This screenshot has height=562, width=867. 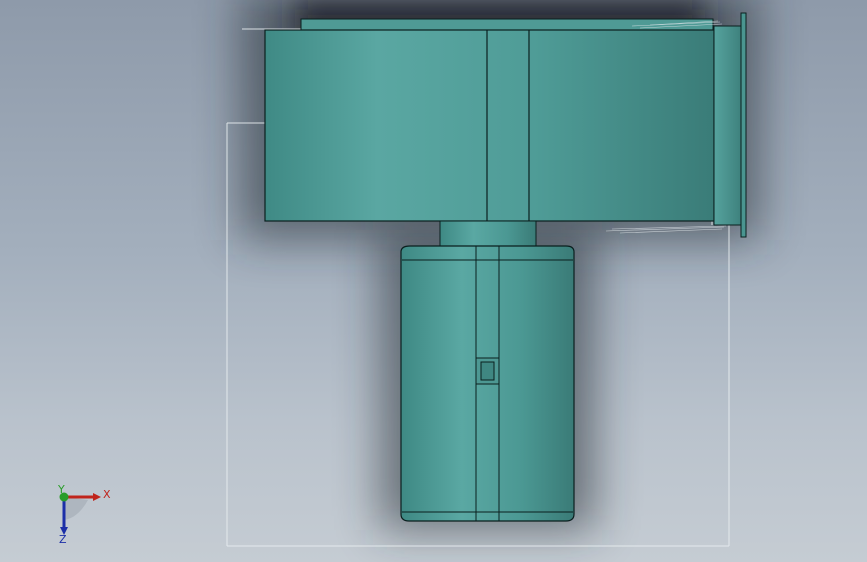 What do you see at coordinates (728, 125) in the screenshot?
I see `side-flange` at bounding box center [728, 125].